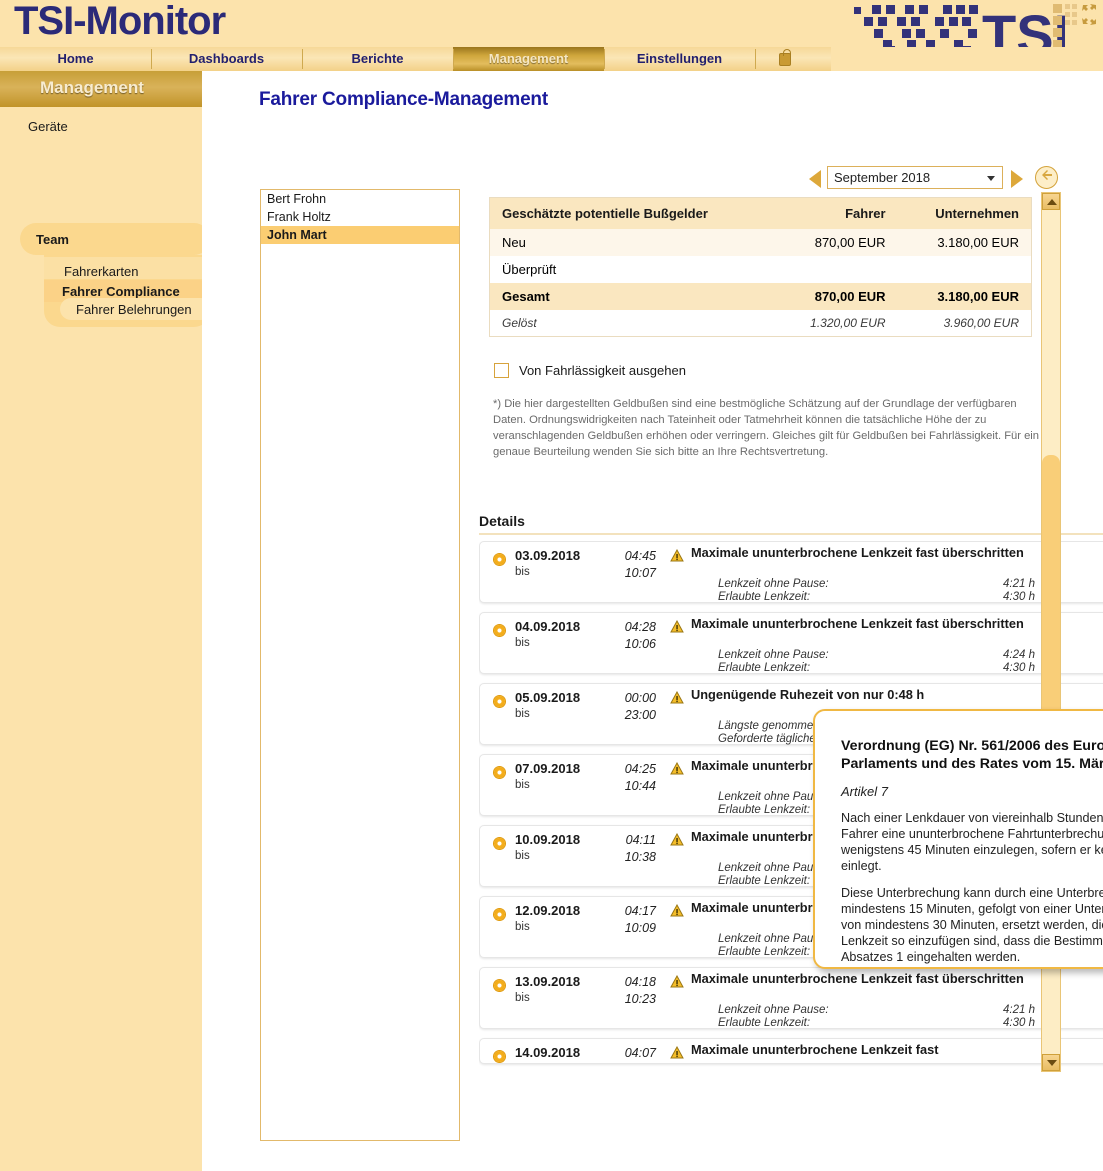 The image size is (1103, 1171). What do you see at coordinates (134, 309) in the screenshot?
I see `sidebar-item-fahrer-belehrungen-label: Fahrer Belehrungen` at bounding box center [134, 309].